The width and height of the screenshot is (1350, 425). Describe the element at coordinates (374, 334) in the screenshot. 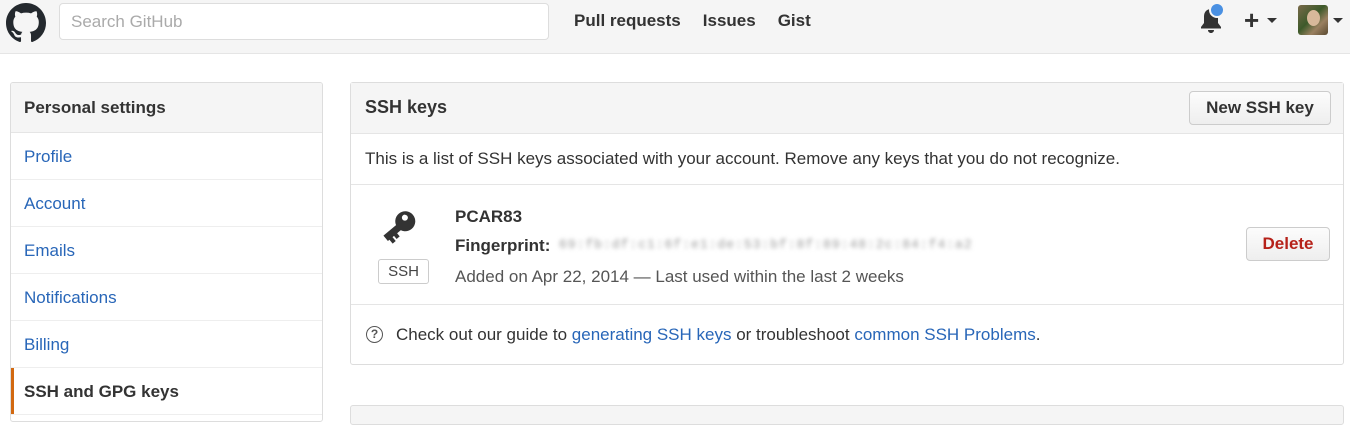

I see `question-circle-icon: ?` at that location.